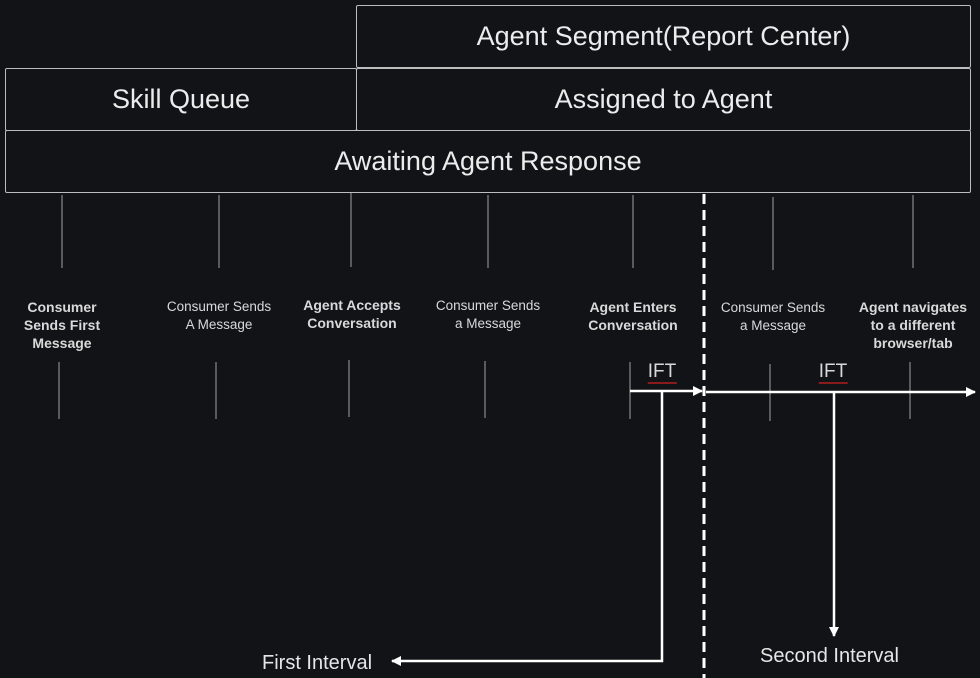  I want to click on event-label: Consumer Sends A Message, so click(219, 315).